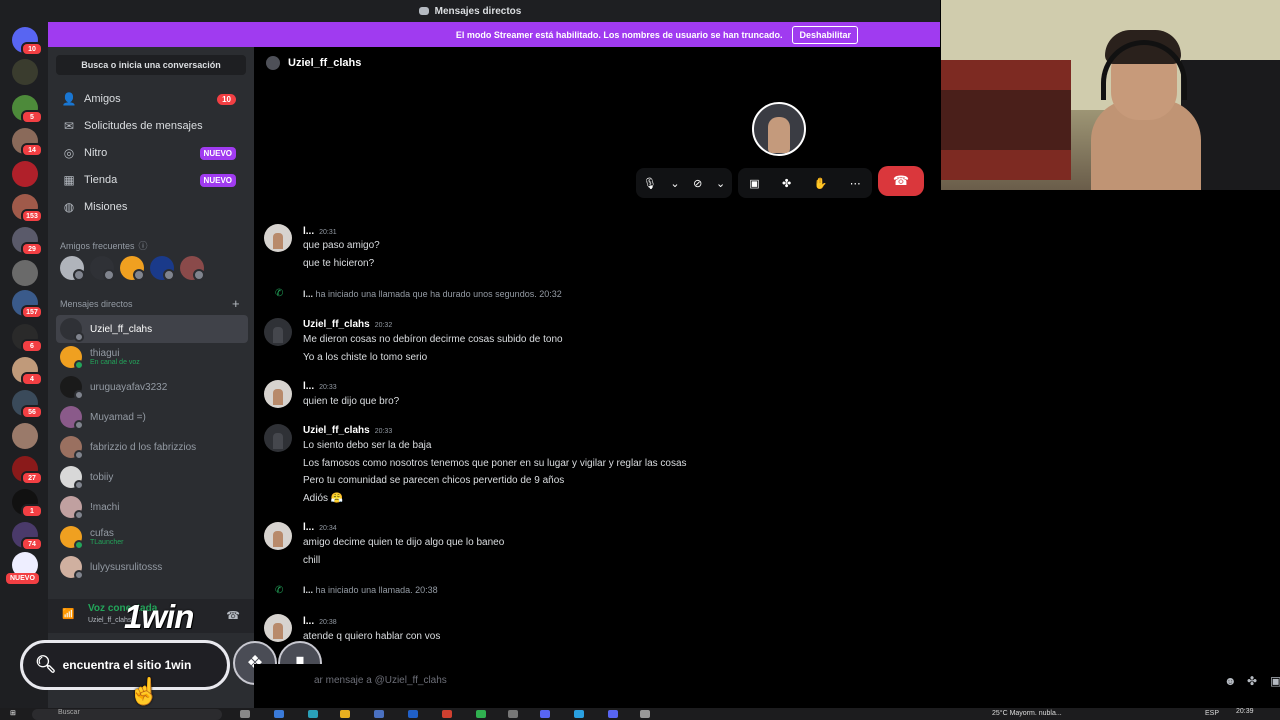 This screenshot has height=720, width=1280. I want to click on server-icon: 6, so click(27, 338).